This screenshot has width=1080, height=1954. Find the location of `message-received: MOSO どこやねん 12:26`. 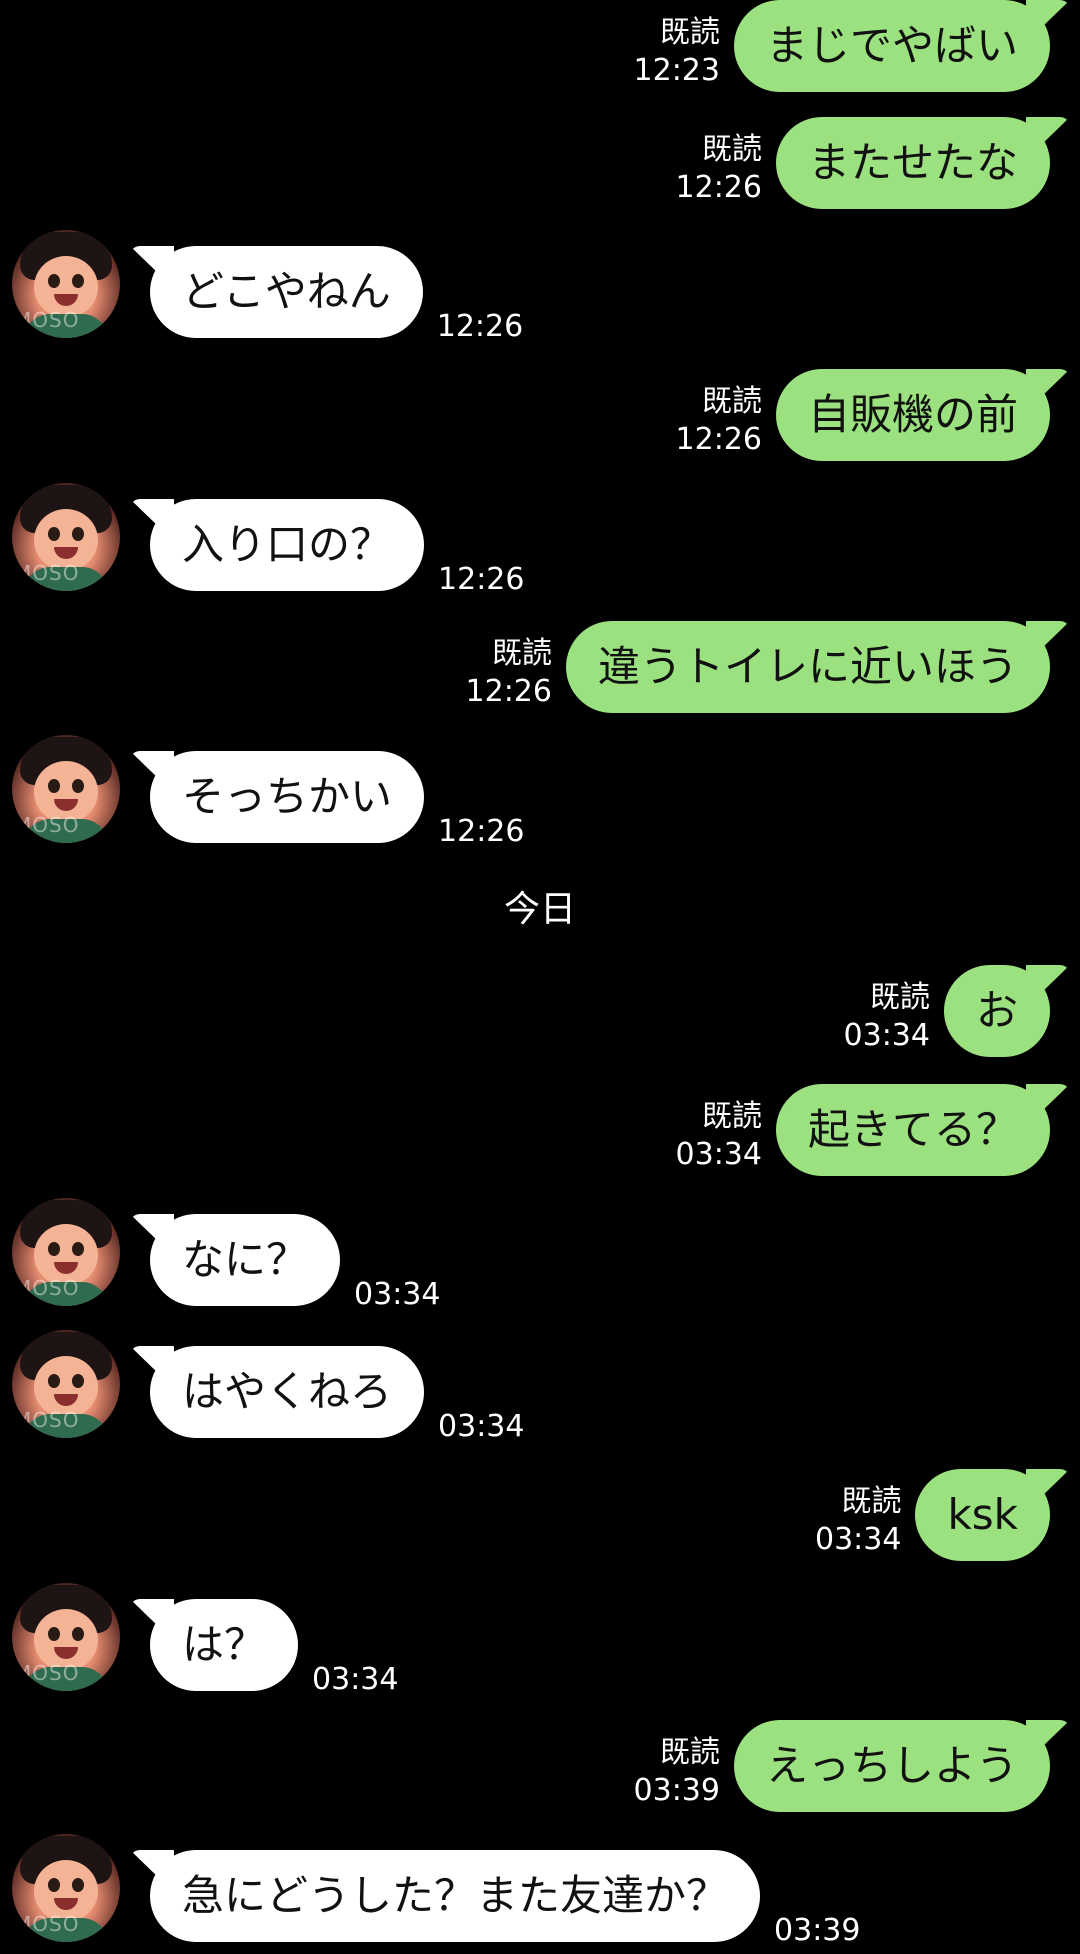

message-received: MOSO どこやねん 12:26 is located at coordinates (267, 287).